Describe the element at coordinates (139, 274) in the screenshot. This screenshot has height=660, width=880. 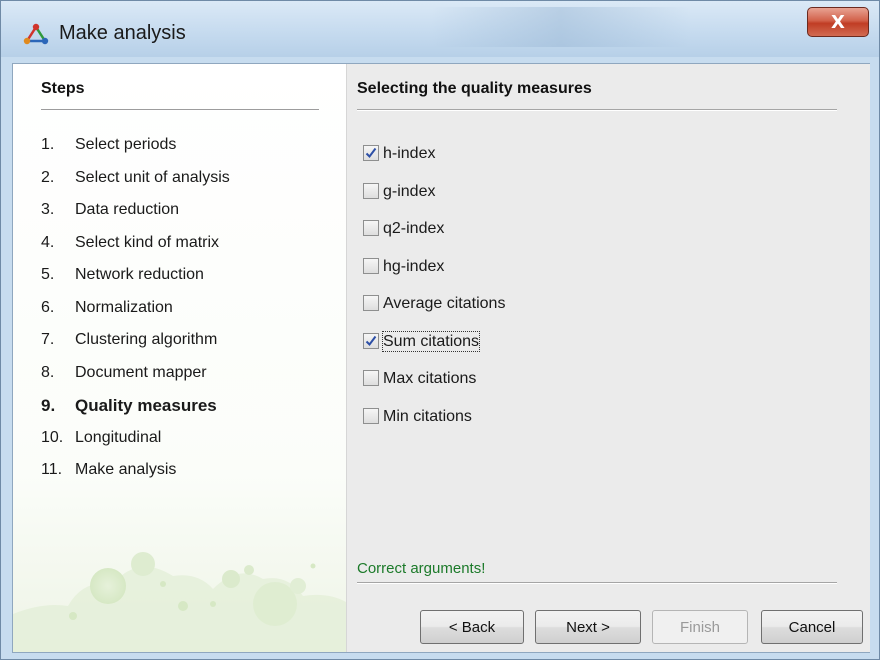
I see `step-label: Network reduction` at that location.